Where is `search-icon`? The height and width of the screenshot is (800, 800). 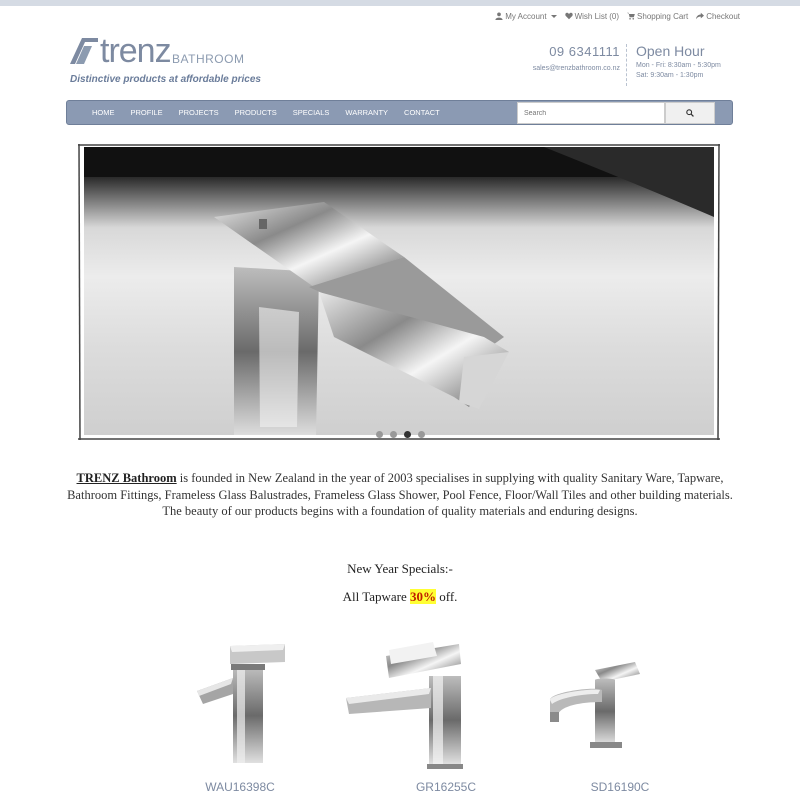 search-icon is located at coordinates (690, 113).